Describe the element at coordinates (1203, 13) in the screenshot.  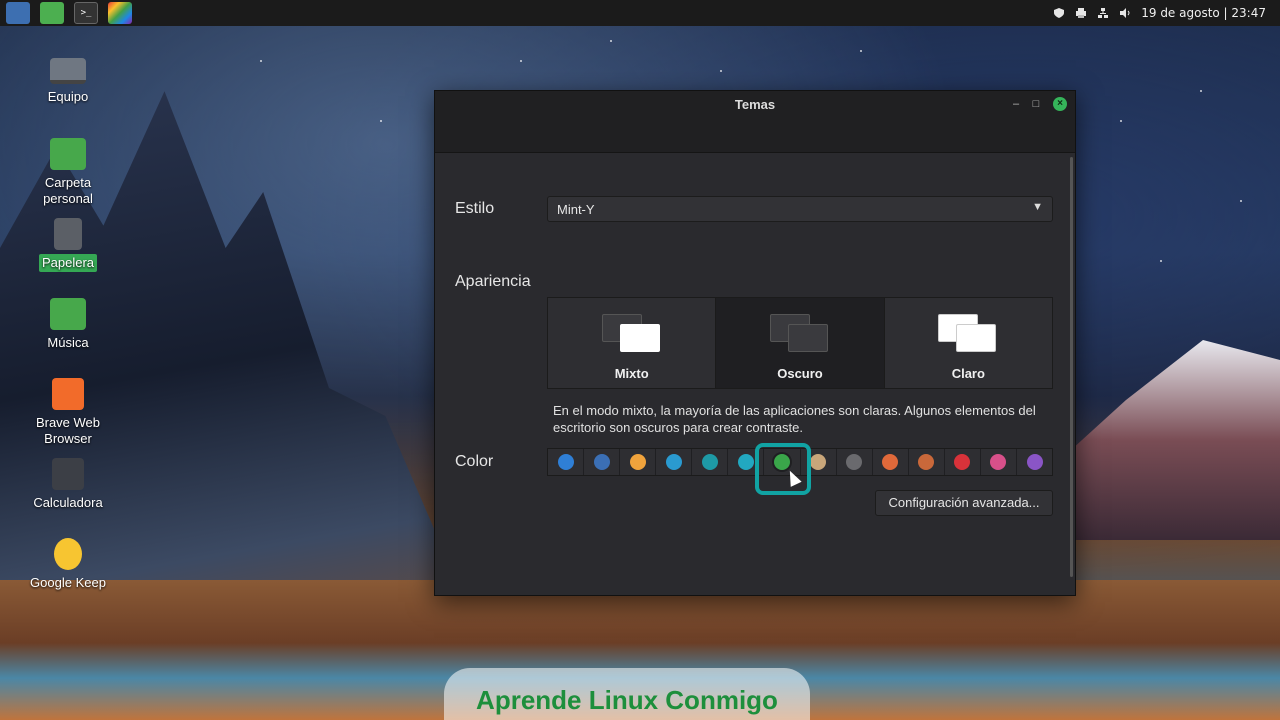
I see `clock: 19 de agosto | 23:47` at that location.